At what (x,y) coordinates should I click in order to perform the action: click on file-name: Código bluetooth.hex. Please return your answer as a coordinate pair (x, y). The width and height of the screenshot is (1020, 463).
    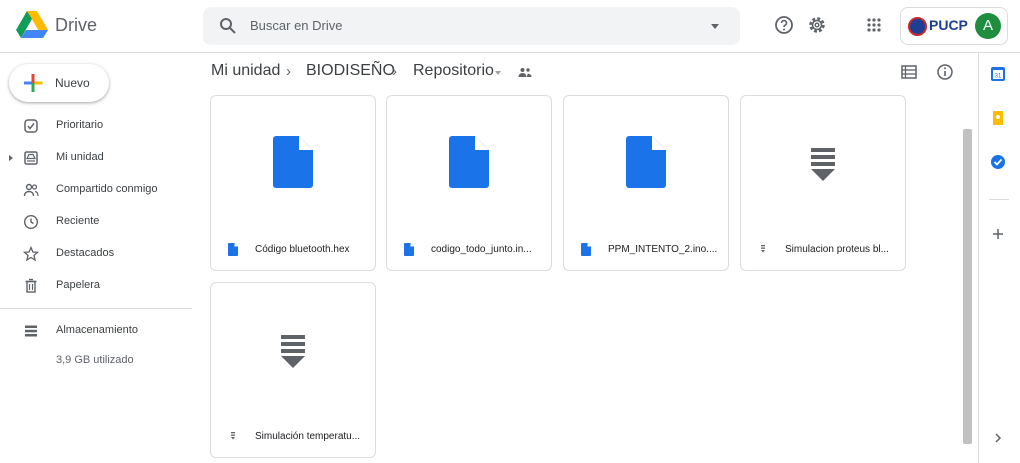
    Looking at the image, I should click on (302, 249).